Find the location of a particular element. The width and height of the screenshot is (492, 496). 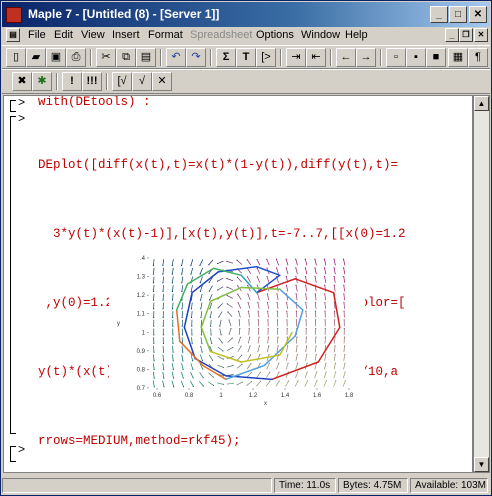

doc-minimize-button: _ is located at coordinates (452, 35).